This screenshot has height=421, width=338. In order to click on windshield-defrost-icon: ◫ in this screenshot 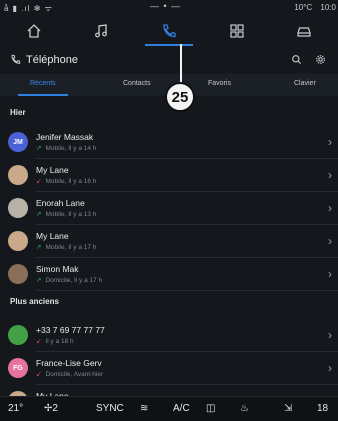, I will do `click(210, 408)`.